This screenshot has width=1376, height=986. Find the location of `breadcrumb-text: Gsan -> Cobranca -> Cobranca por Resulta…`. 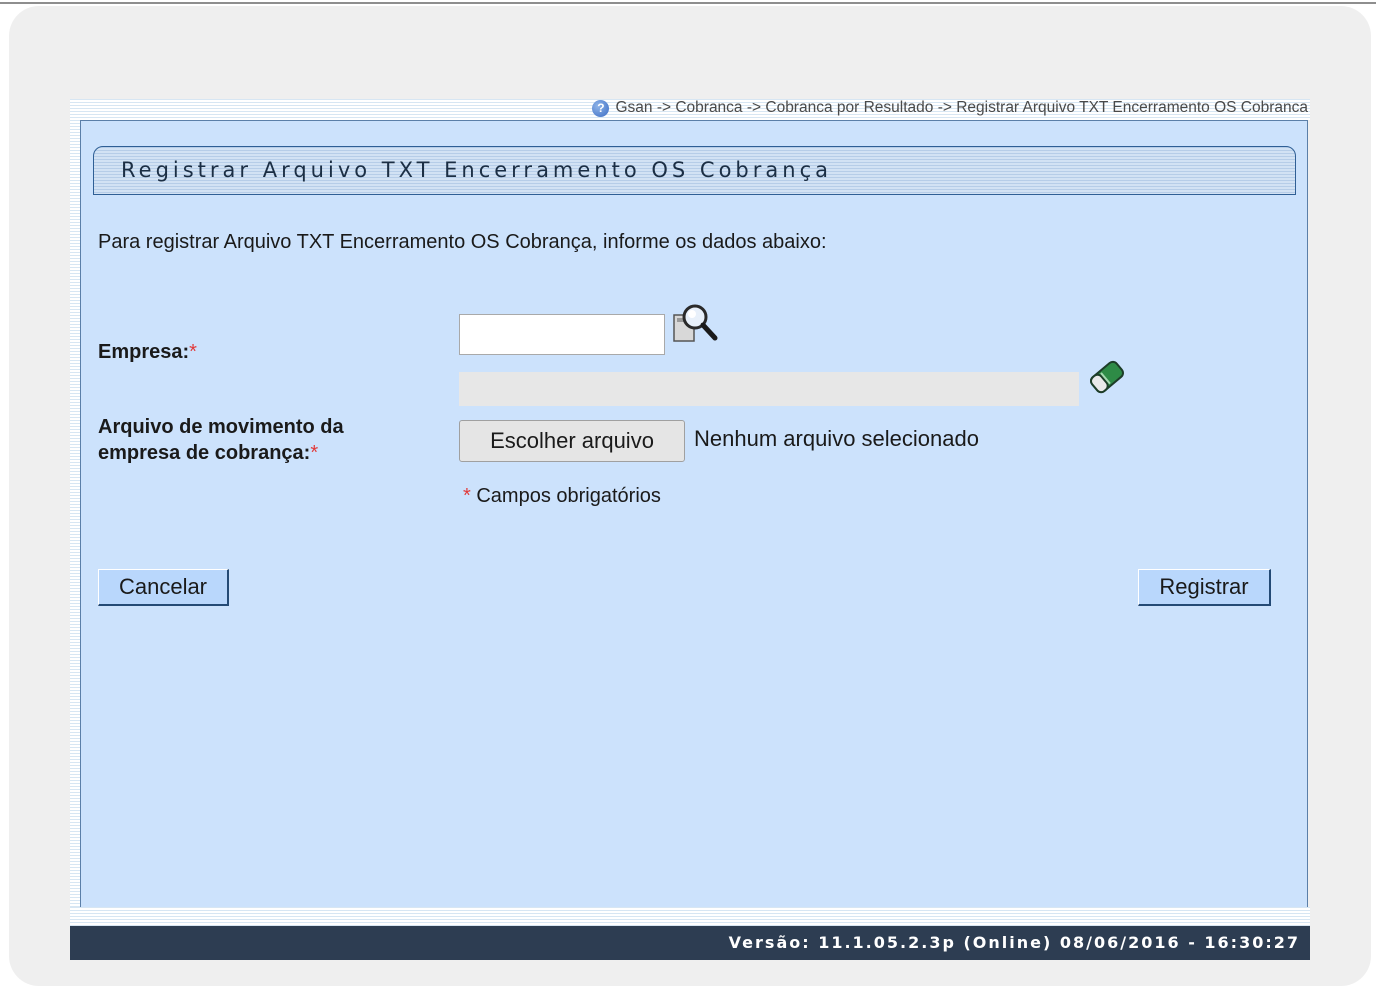

breadcrumb-text: Gsan -> Cobranca -> Cobranca por Resulta… is located at coordinates (961, 107).